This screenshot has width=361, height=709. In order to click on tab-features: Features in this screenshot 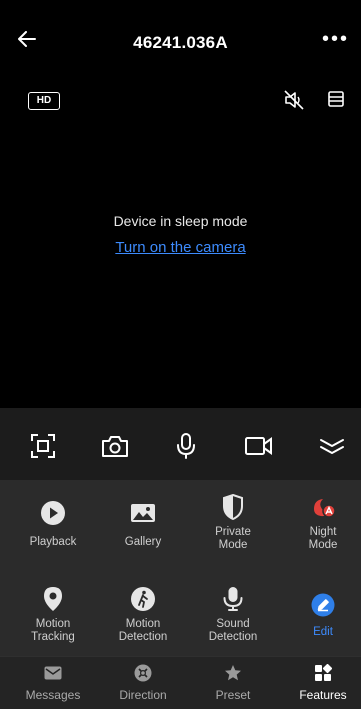, I will do `click(319, 682)`.